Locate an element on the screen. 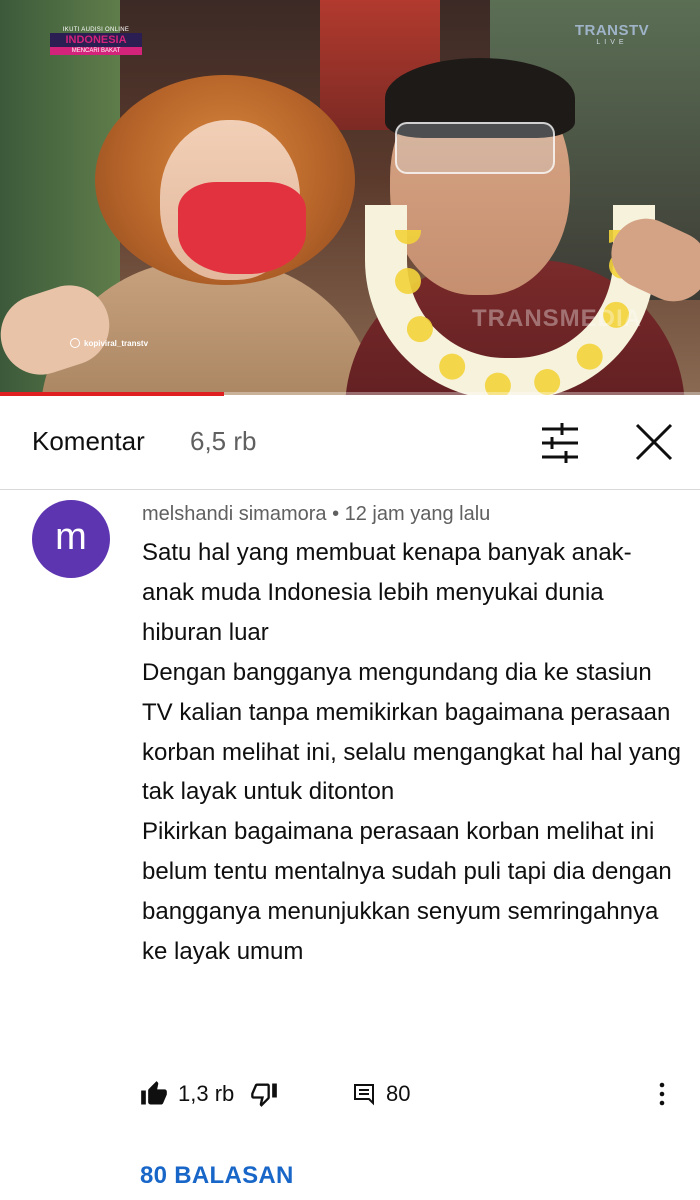 The image size is (700, 1200). more-vert-icon is located at coordinates (662, 1094).